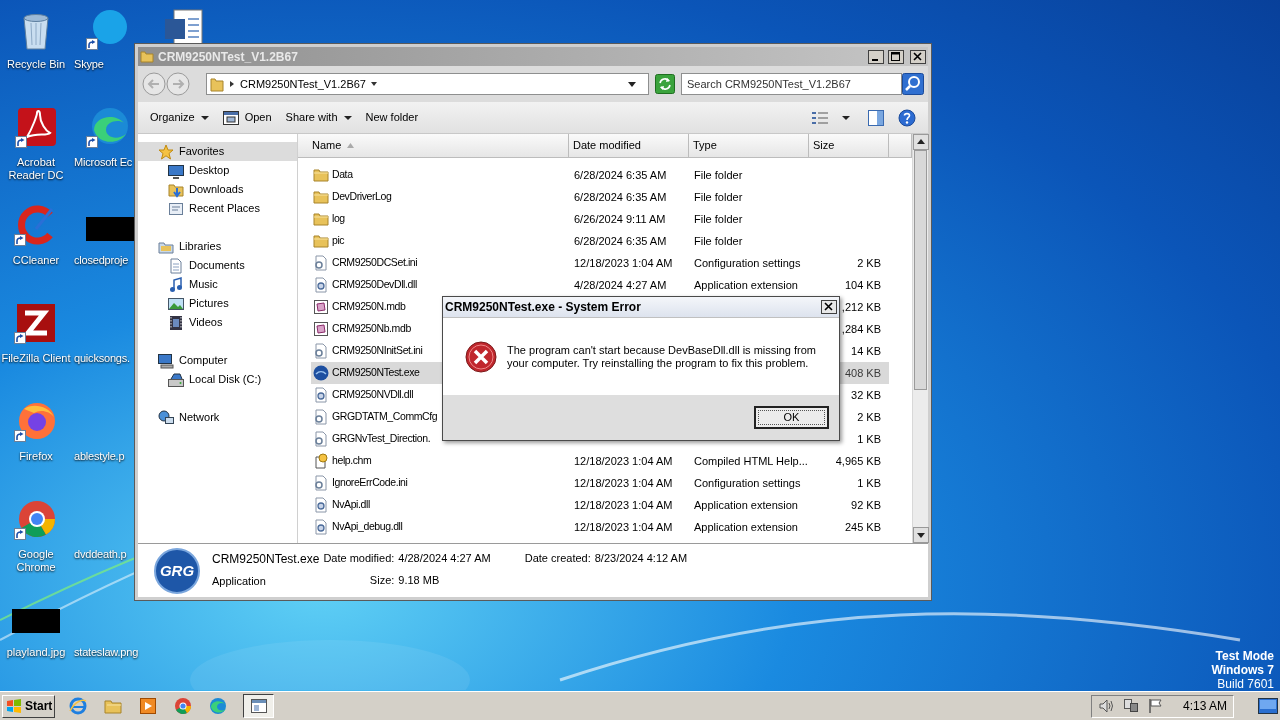 Image resolution: width=1280 pixels, height=720 pixels. Describe the element at coordinates (849, 145) in the screenshot. I see `column-header: Size` at that location.